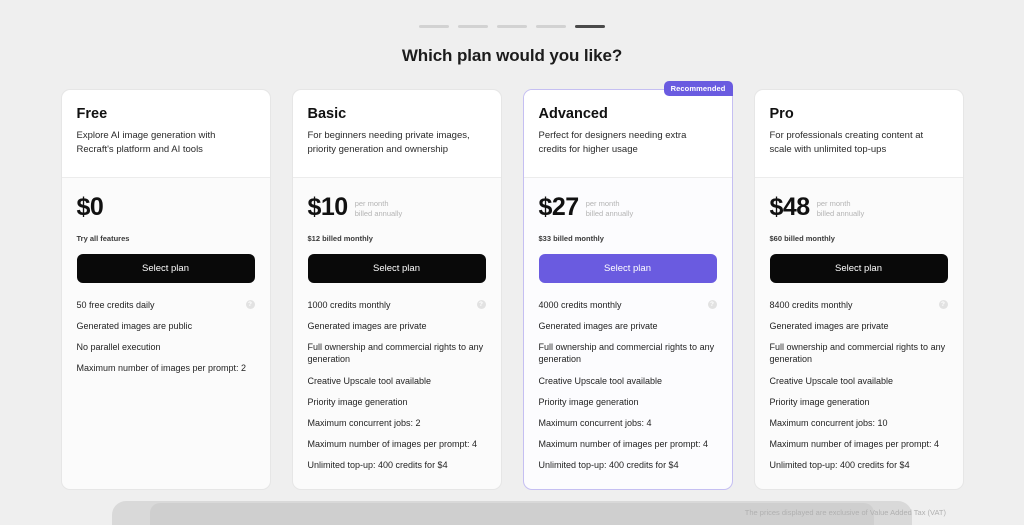  I want to click on price-row: $27 per month billed annually, so click(628, 207).